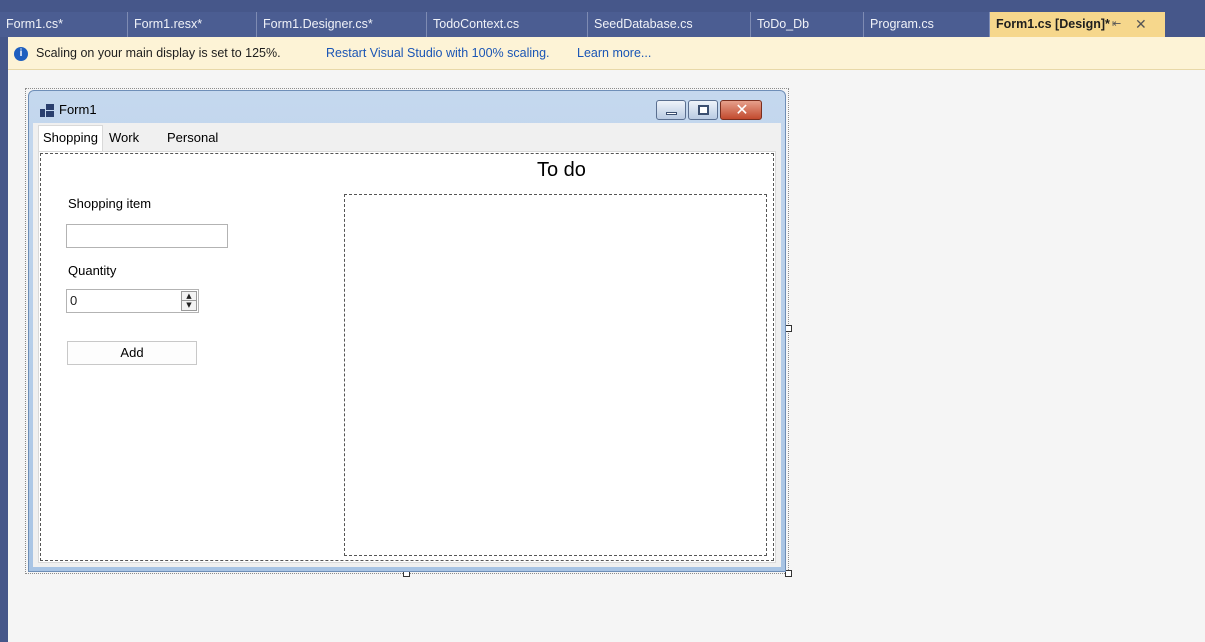 Image resolution: width=1205 pixels, height=642 pixels. I want to click on doc-tab-form1-cs: Form1.cs*, so click(64, 24).